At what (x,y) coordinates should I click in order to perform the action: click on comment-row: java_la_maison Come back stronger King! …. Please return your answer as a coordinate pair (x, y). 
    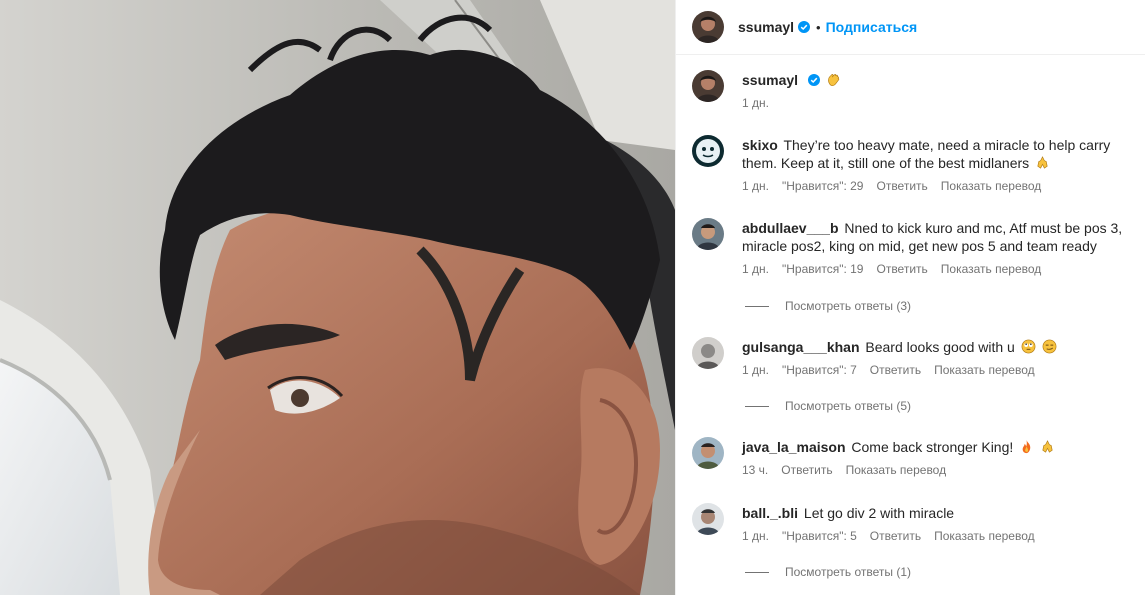
    Looking at the image, I should click on (913, 457).